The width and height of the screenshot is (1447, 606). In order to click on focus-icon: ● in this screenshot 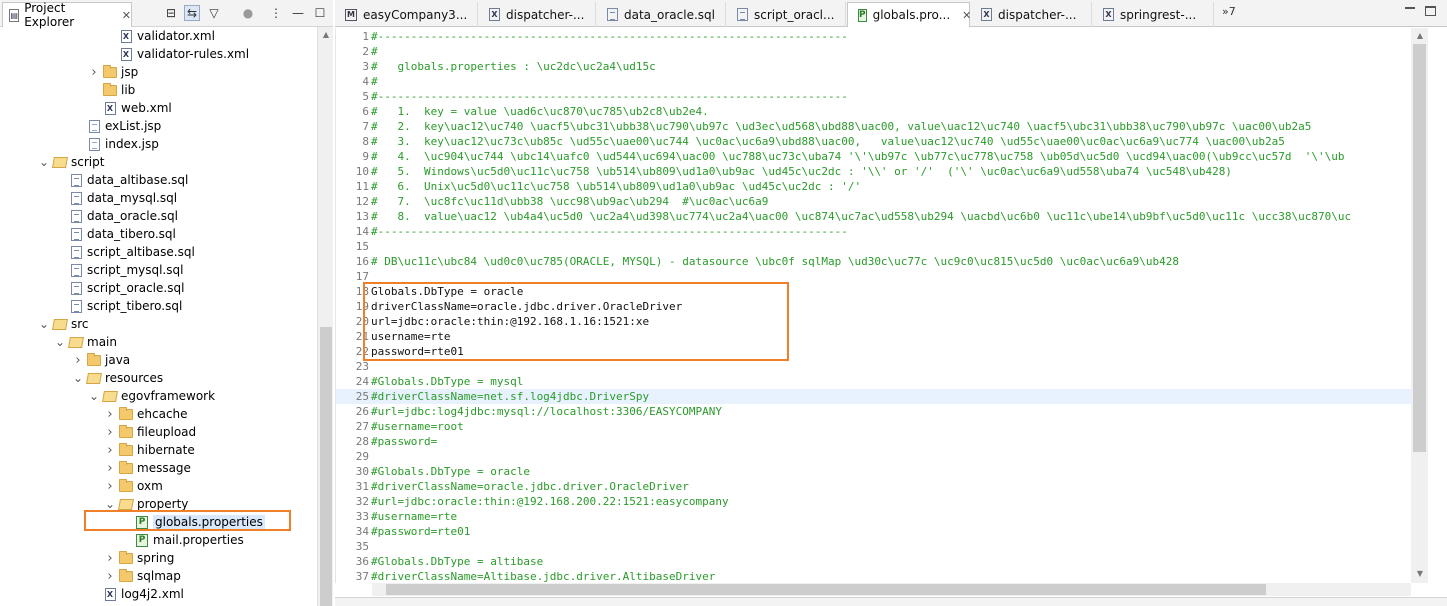, I will do `click(248, 13)`.